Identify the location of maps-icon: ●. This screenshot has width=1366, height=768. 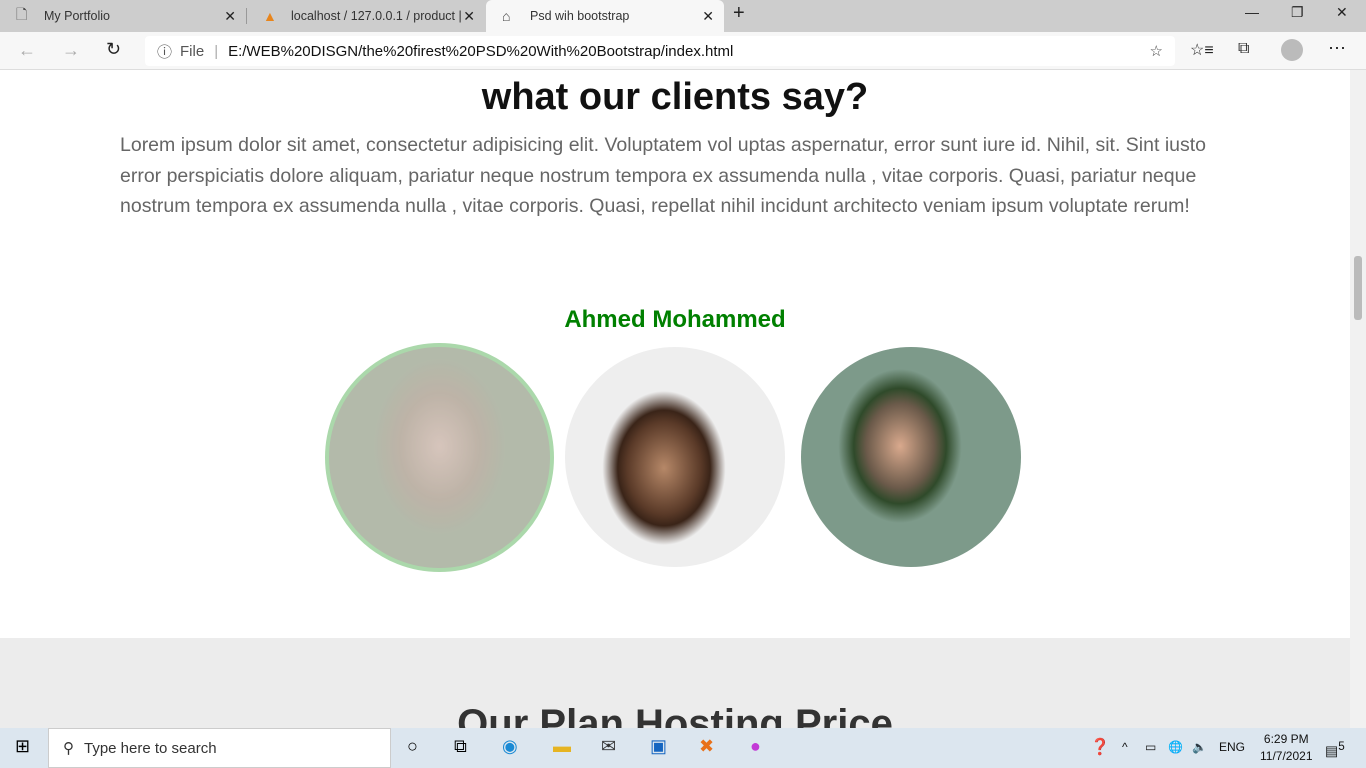
(755, 746).